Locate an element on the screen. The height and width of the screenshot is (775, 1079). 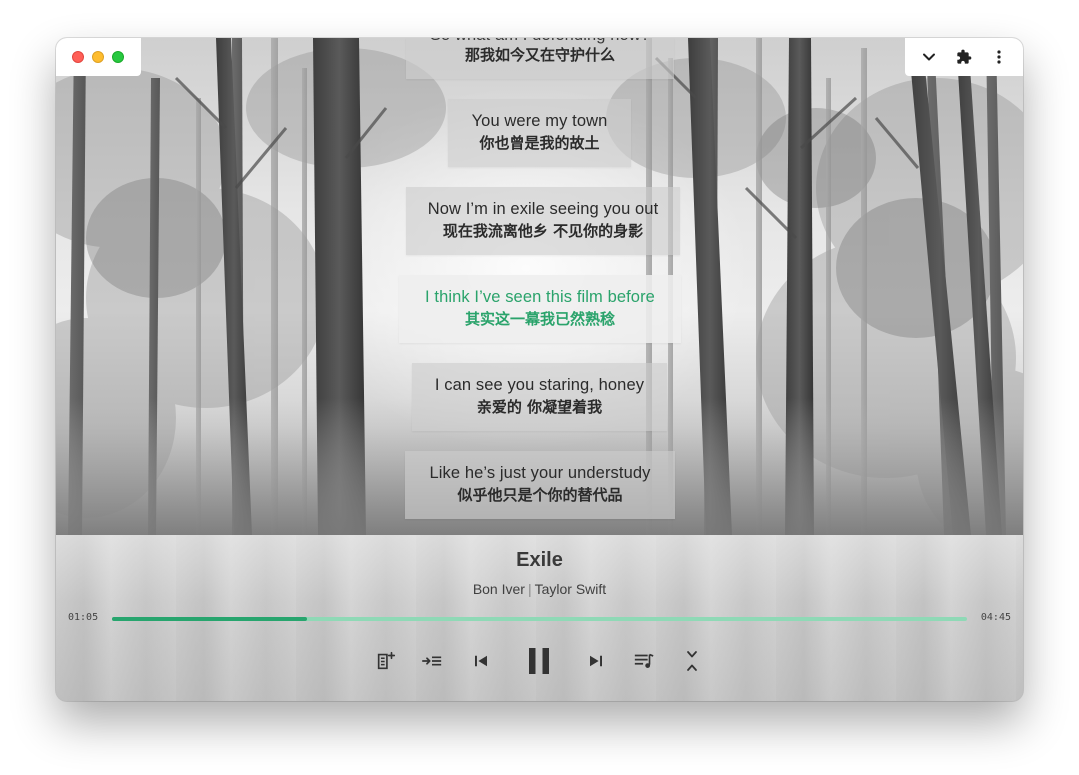
more-vertical-icon is located at coordinates (999, 57).